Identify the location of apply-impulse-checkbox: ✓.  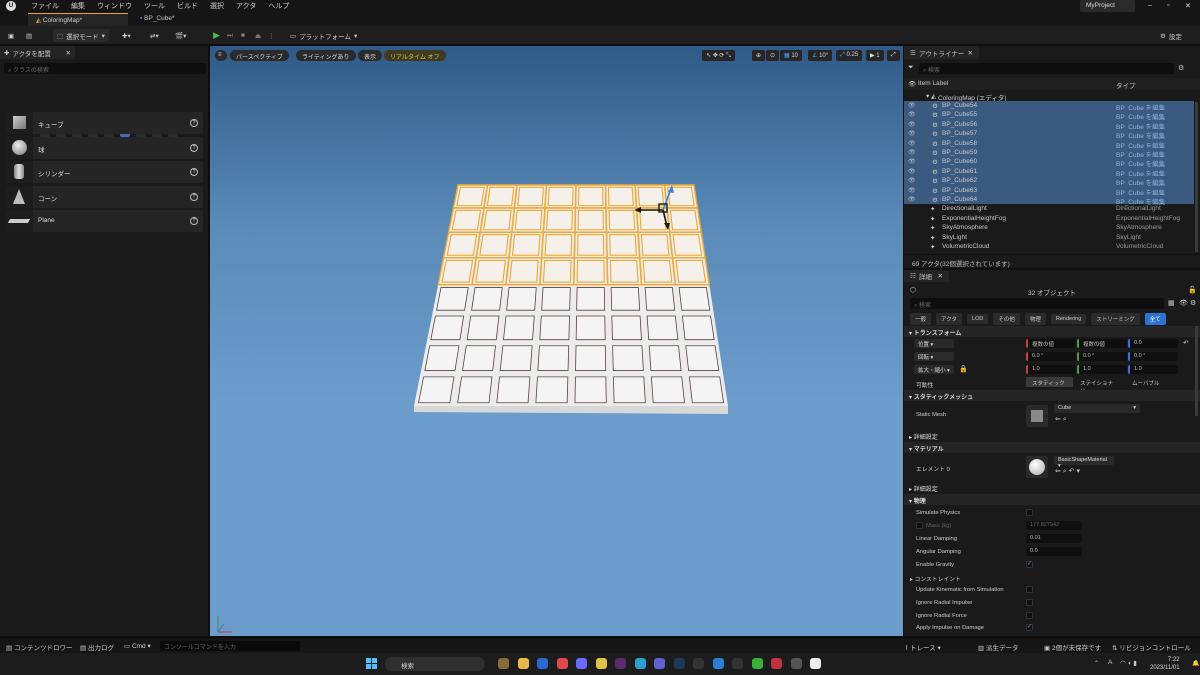
(1029, 627).